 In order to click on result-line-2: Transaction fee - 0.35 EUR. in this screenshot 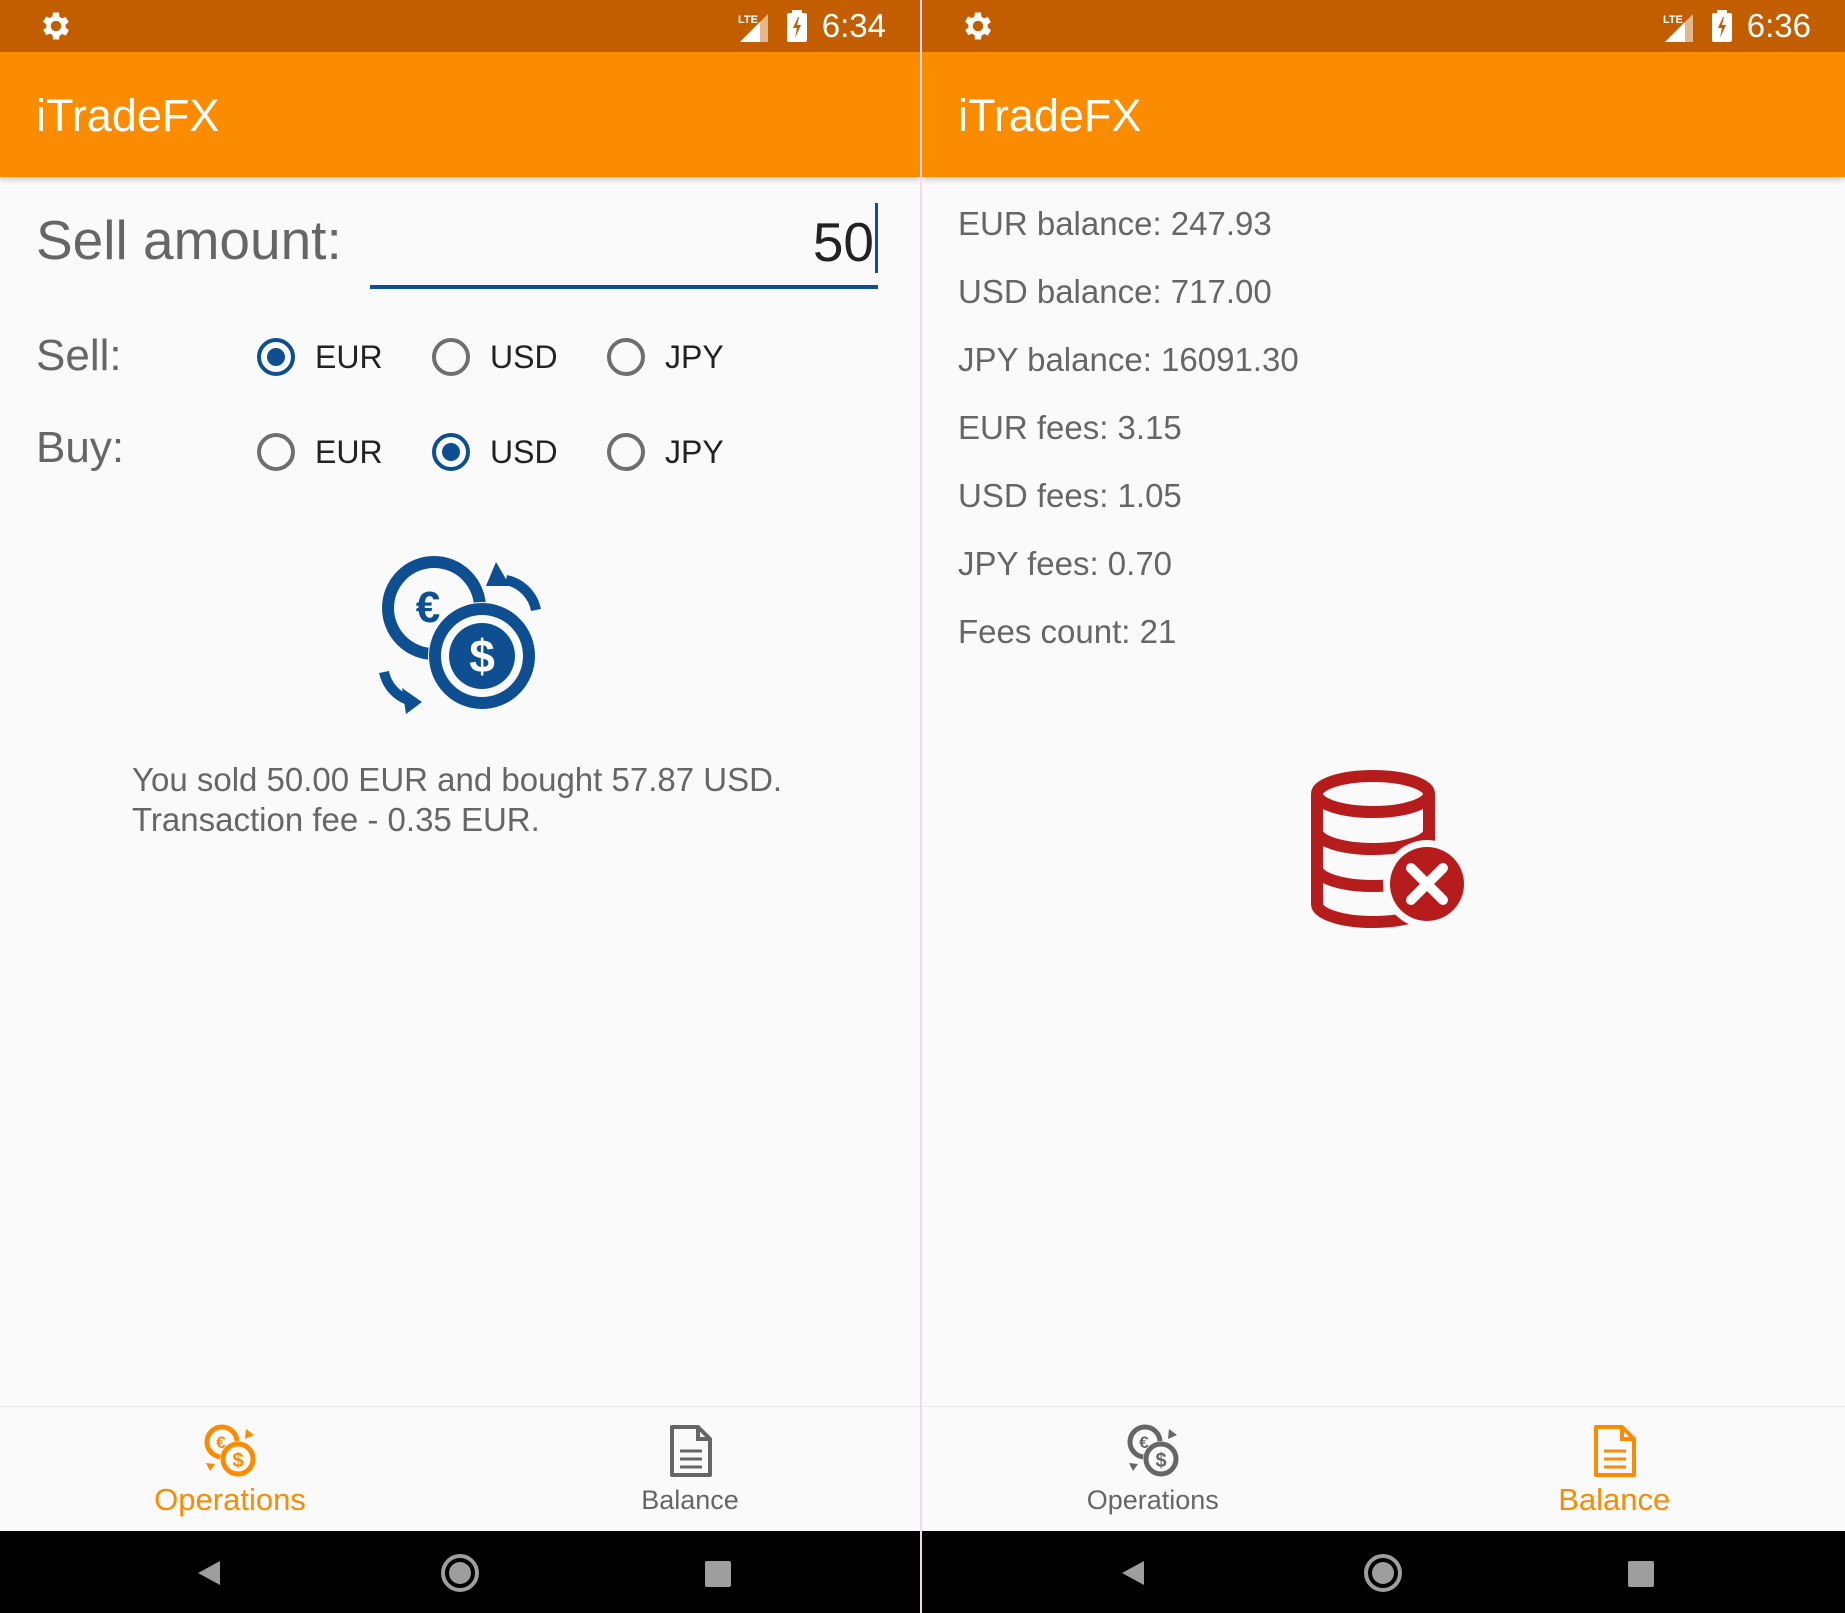, I will do `click(336, 819)`.